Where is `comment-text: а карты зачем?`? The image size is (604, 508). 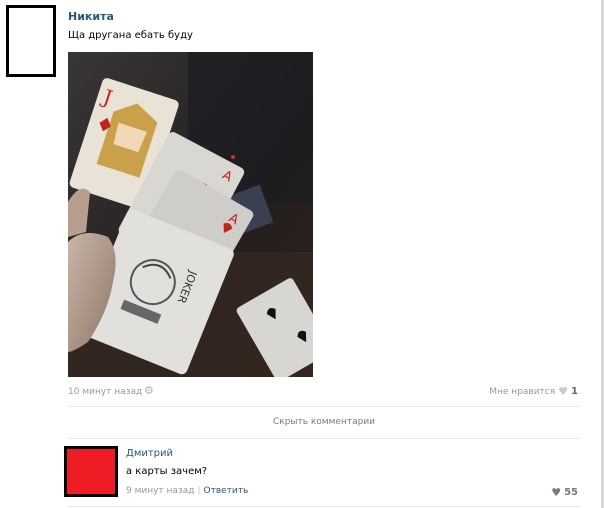
comment-text: а карты зачем? is located at coordinates (167, 471).